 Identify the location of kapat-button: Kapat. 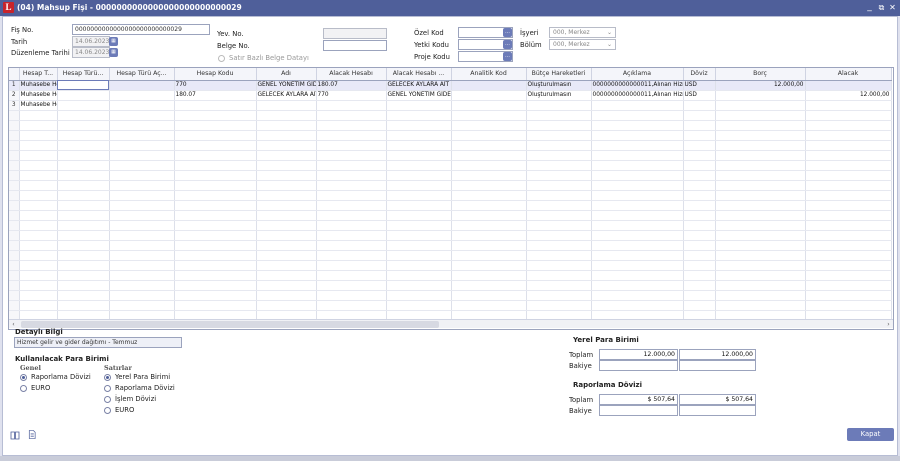
(870, 434).